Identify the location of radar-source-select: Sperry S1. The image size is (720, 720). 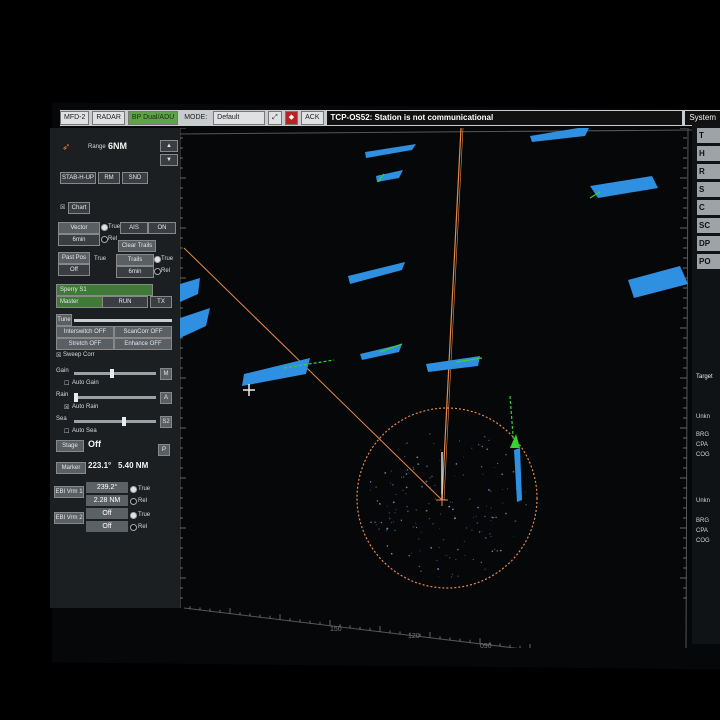
(104, 290).